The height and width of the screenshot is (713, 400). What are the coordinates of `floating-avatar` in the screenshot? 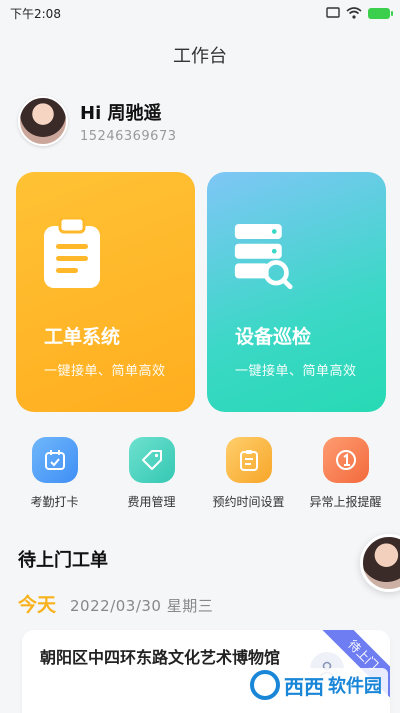 It's located at (380, 563).